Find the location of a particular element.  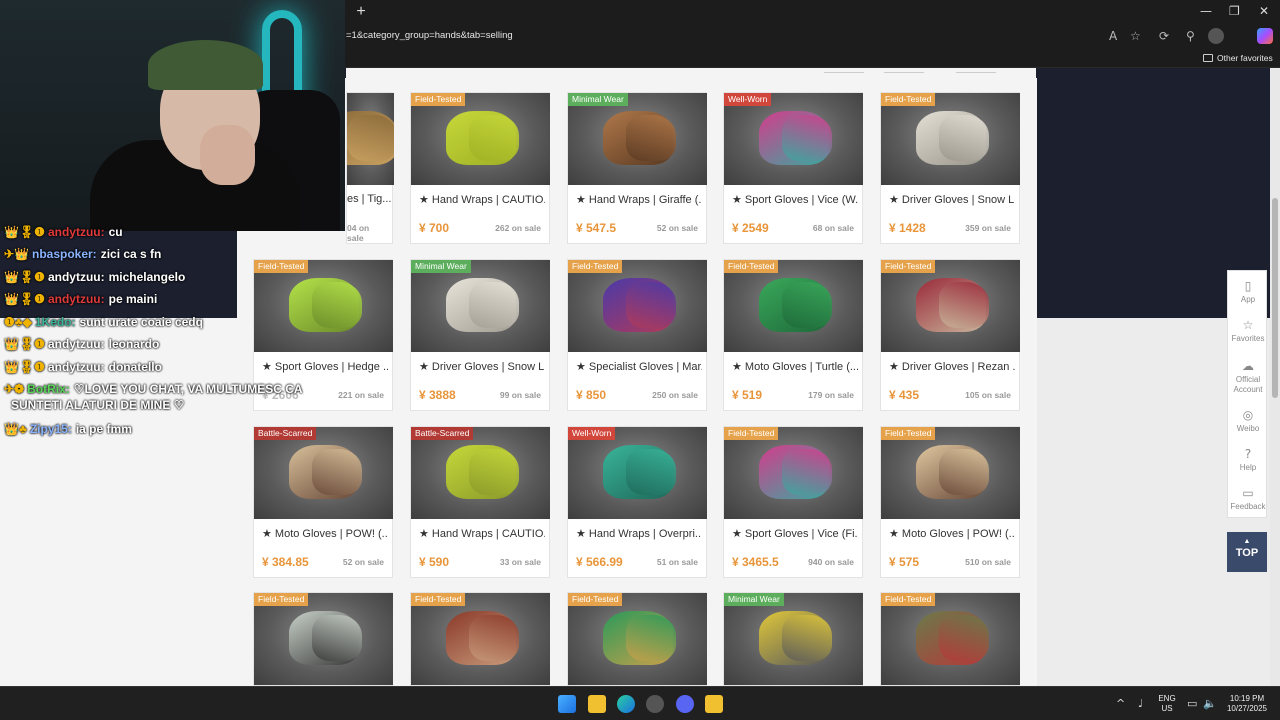

copilot-icon is located at coordinates (1265, 36).